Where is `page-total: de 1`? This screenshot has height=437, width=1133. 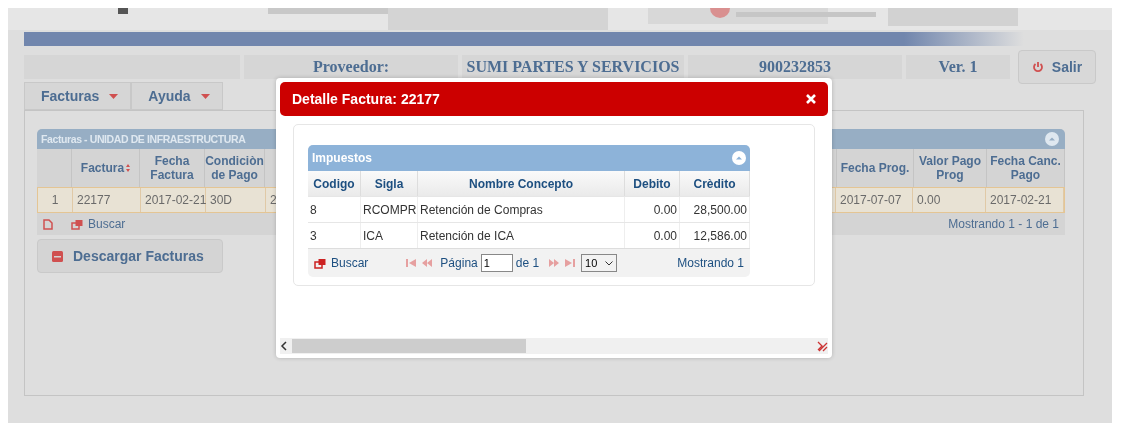 page-total: de 1 is located at coordinates (527, 263).